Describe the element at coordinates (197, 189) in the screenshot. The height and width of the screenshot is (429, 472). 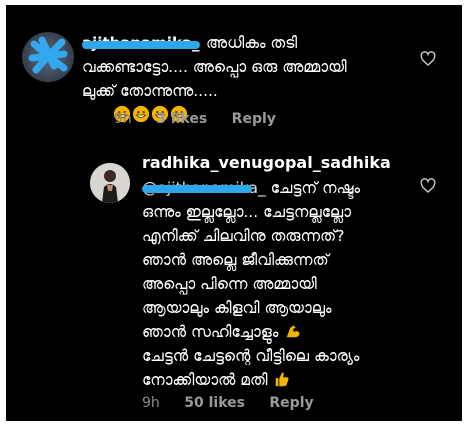
I see `mention-redaction` at that location.